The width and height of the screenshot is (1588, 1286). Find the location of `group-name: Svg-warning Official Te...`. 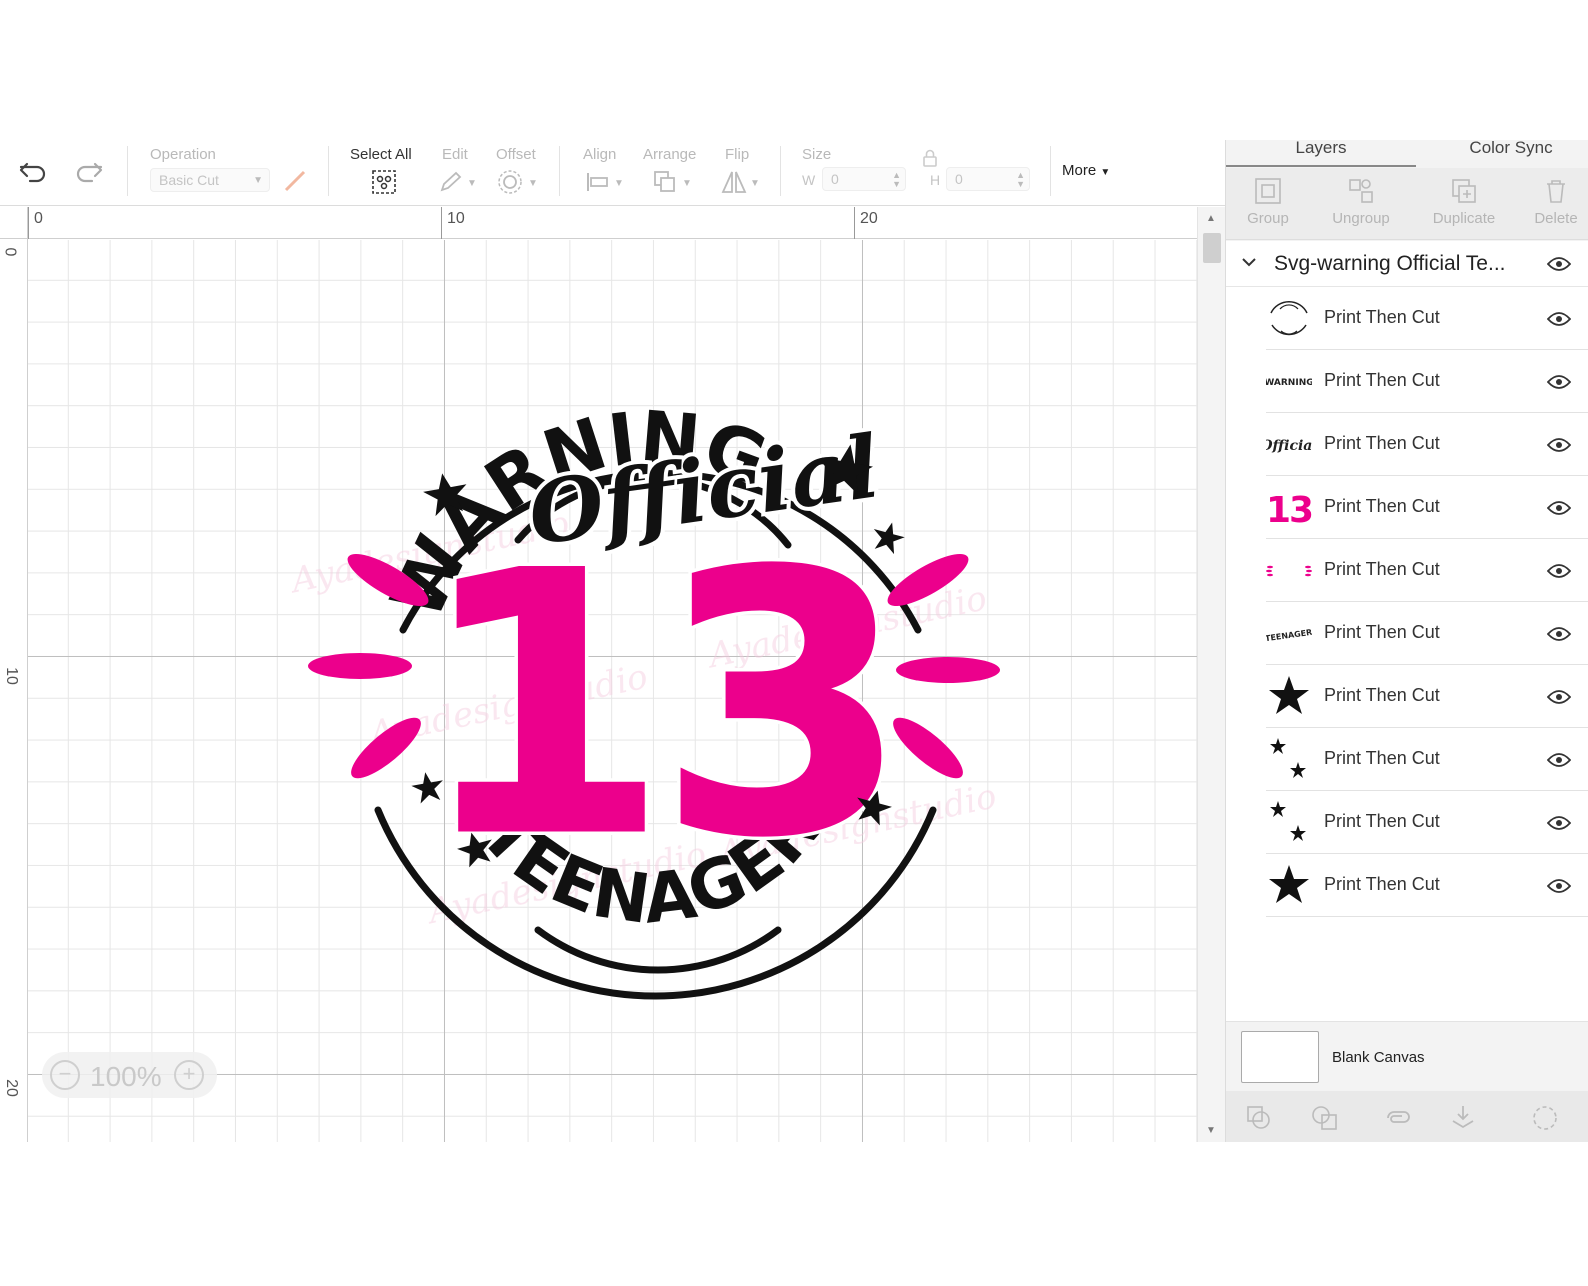

group-name: Svg-warning Official Te... is located at coordinates (1390, 263).